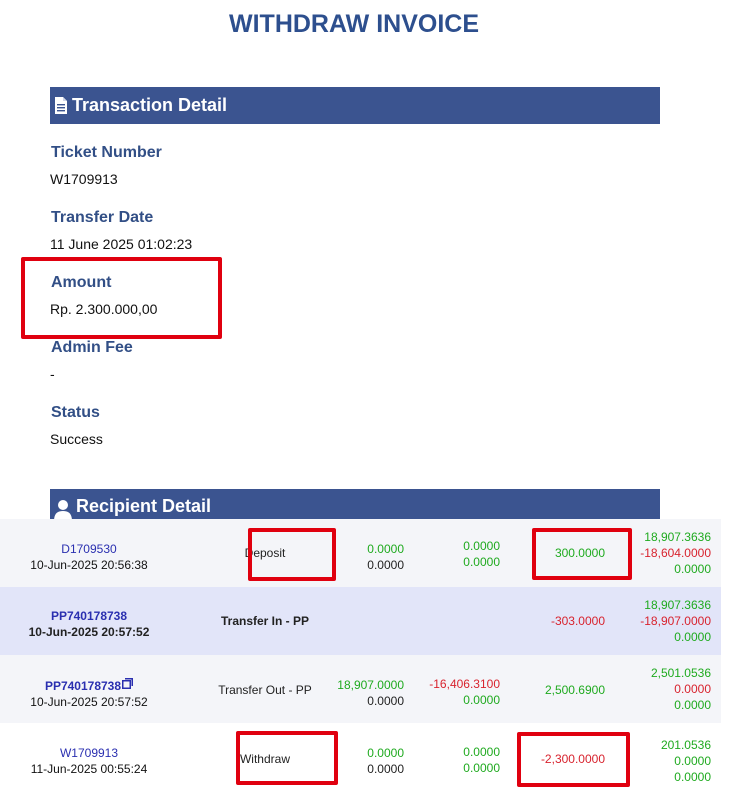  Describe the element at coordinates (89, 769) in the screenshot. I see `transaction-datetime: 11-Jun-2025 00:55:24` at that location.